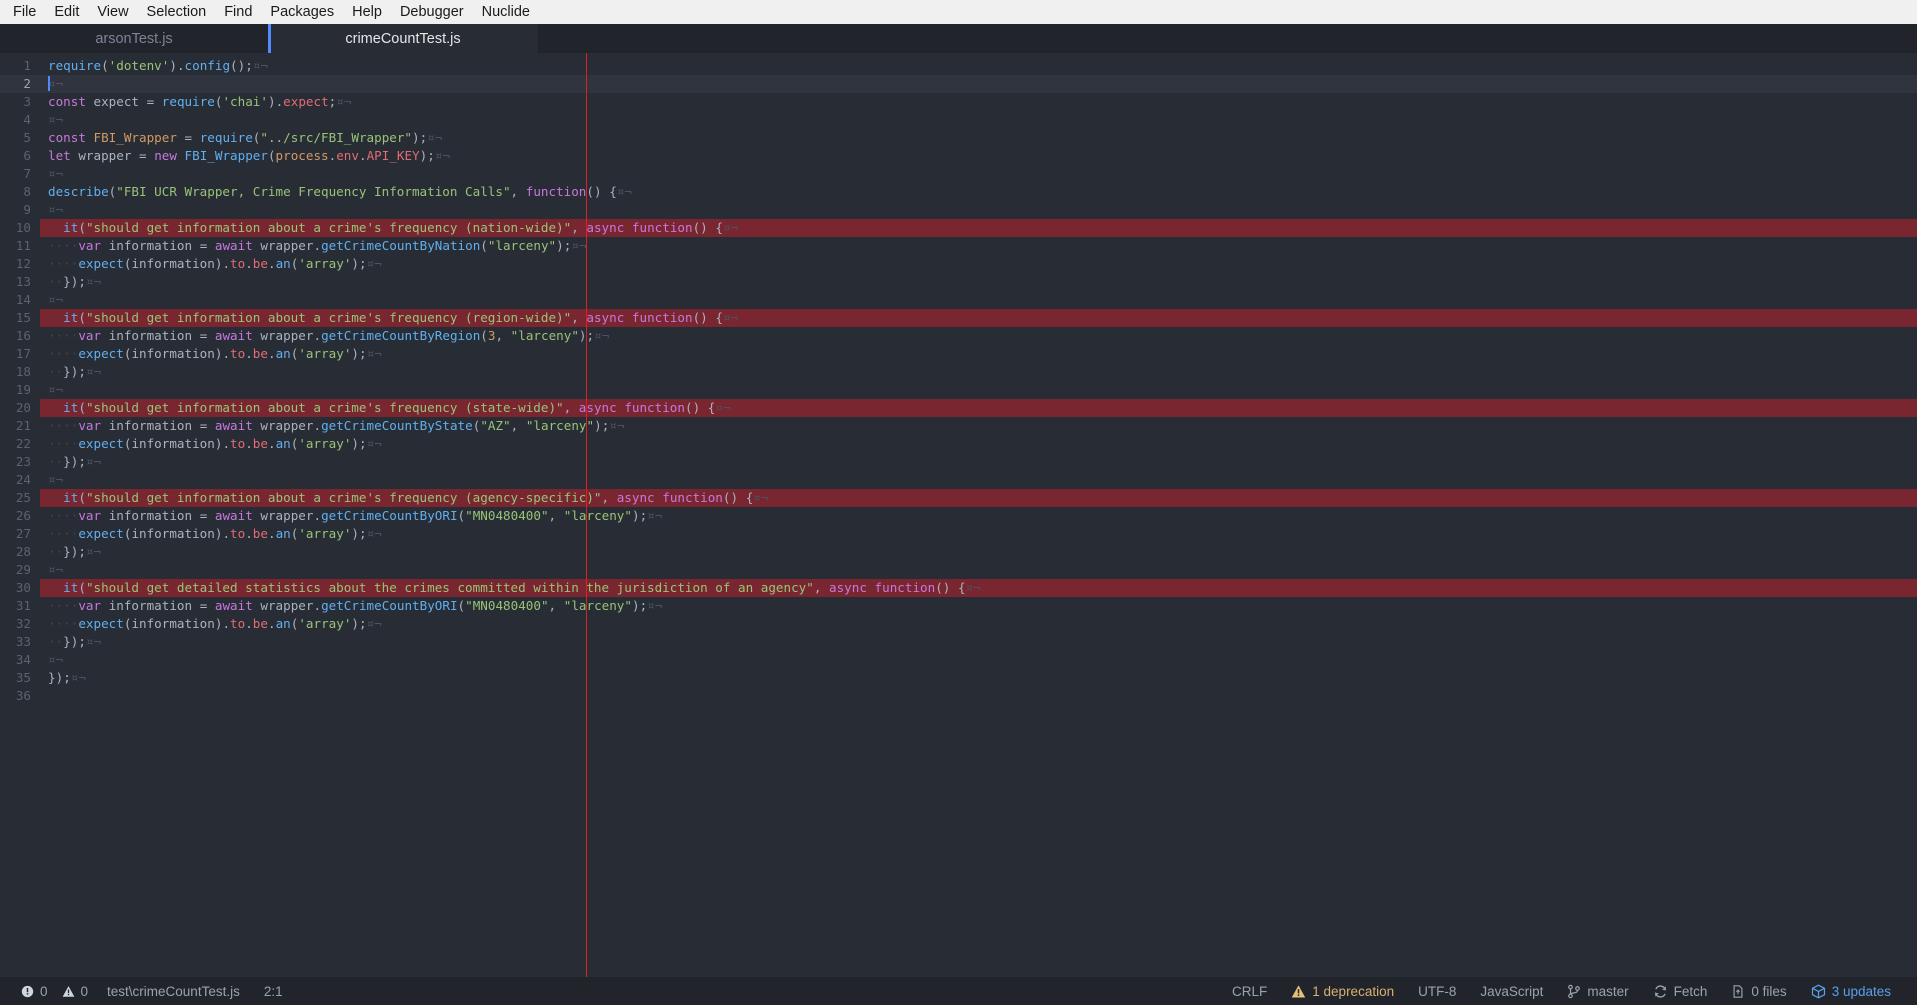  What do you see at coordinates (23, 695) in the screenshot?
I see `line-number: 36` at bounding box center [23, 695].